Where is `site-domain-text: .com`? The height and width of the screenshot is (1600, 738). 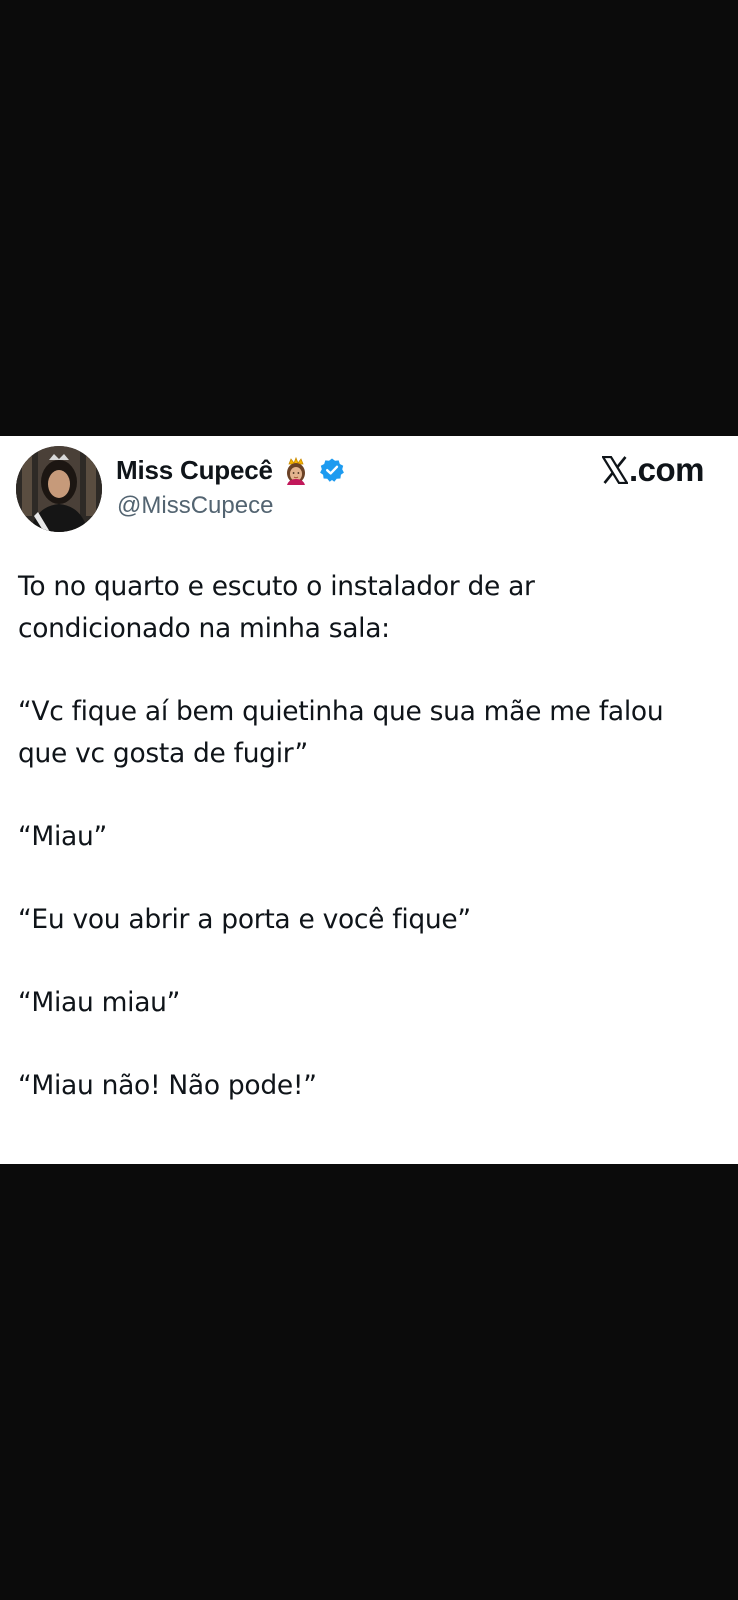
site-domain-text: .com is located at coordinates (666, 469).